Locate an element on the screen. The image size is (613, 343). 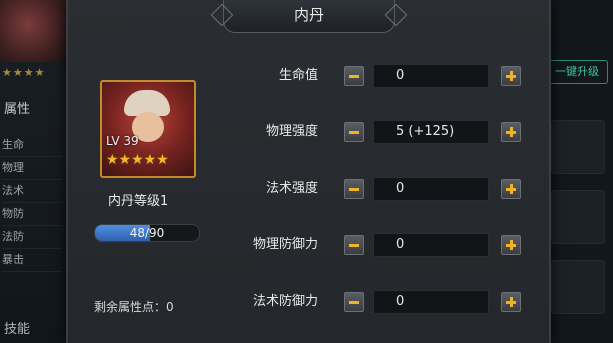
dialog-title: 内丹 is located at coordinates (308, 15).